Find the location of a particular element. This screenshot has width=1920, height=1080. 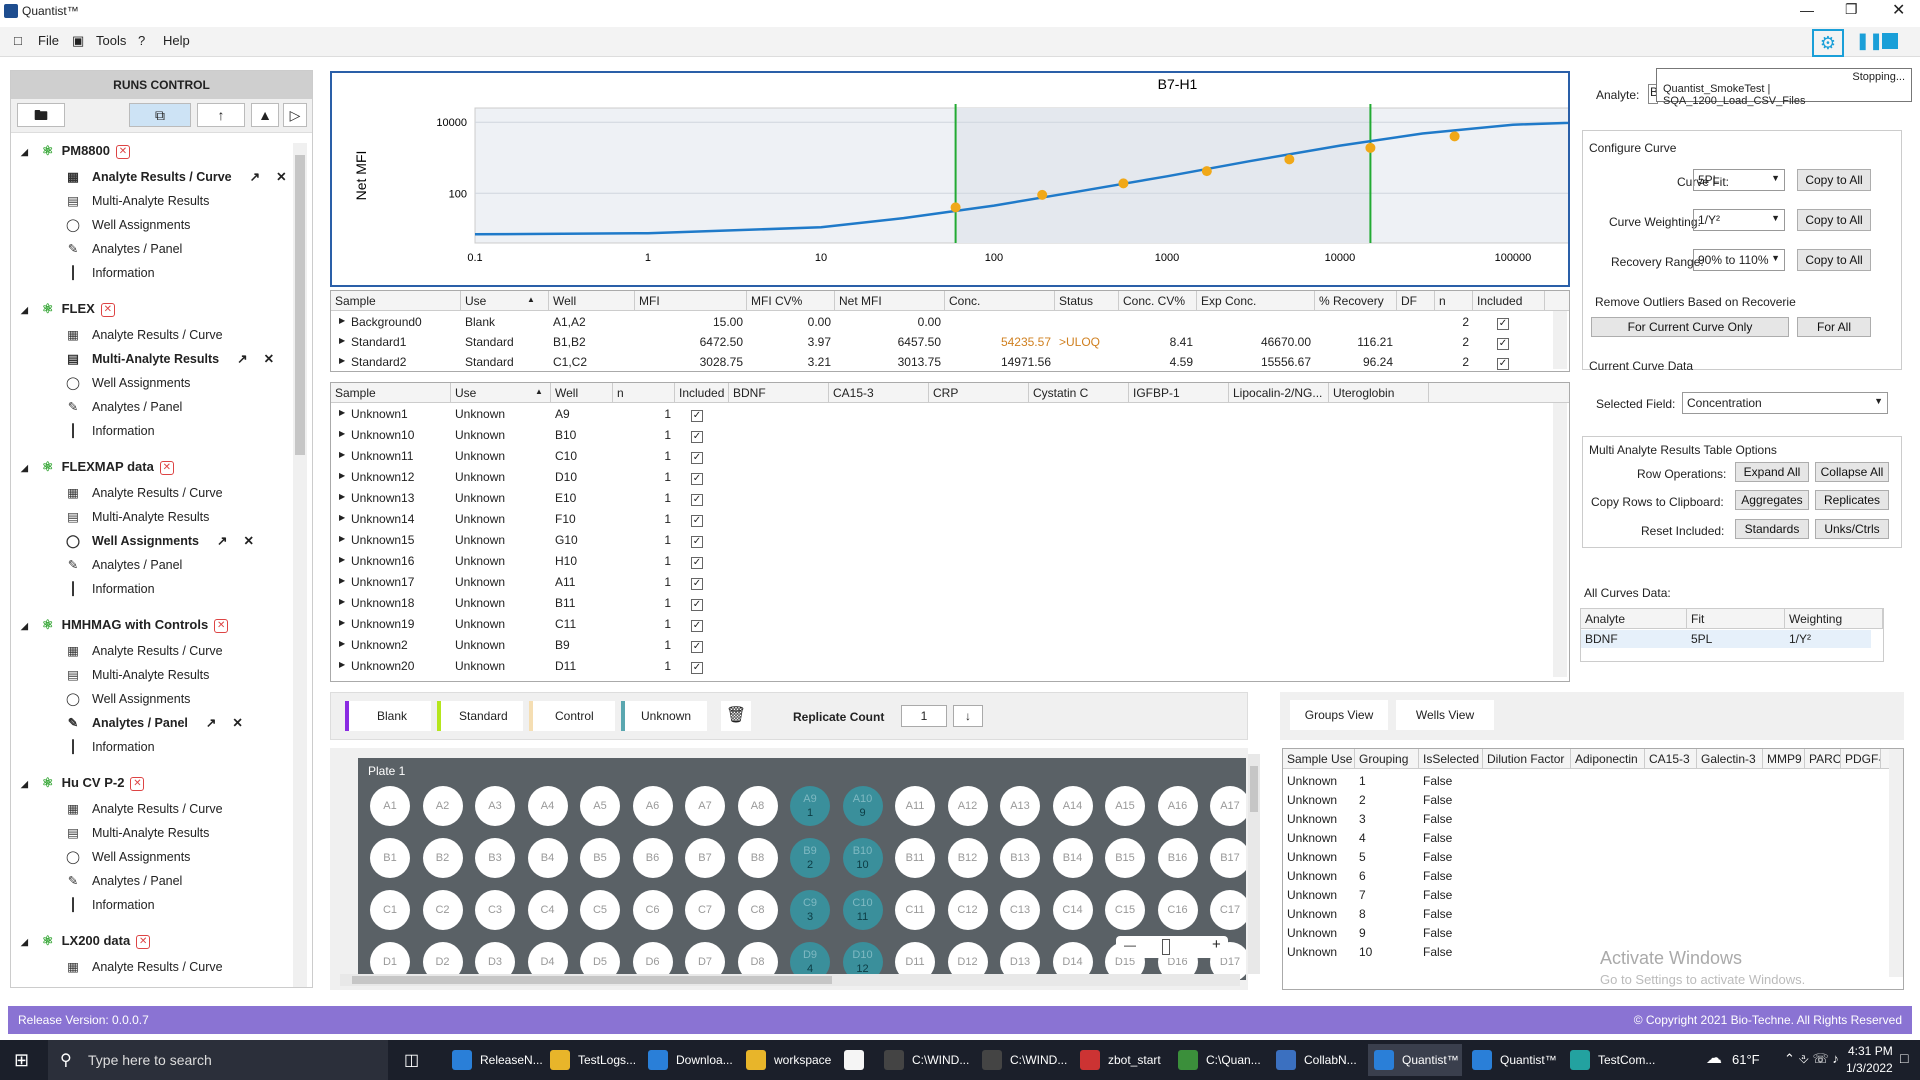

column-header: DF is located at coordinates (1416, 301).